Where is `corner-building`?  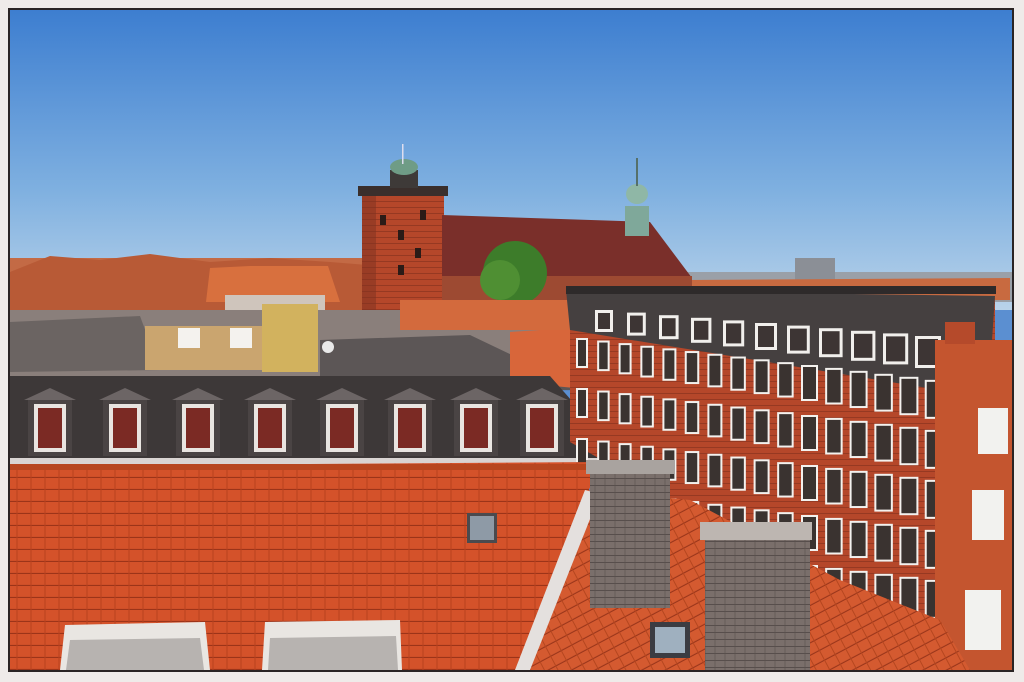
corner-building is located at coordinates (973, 496).